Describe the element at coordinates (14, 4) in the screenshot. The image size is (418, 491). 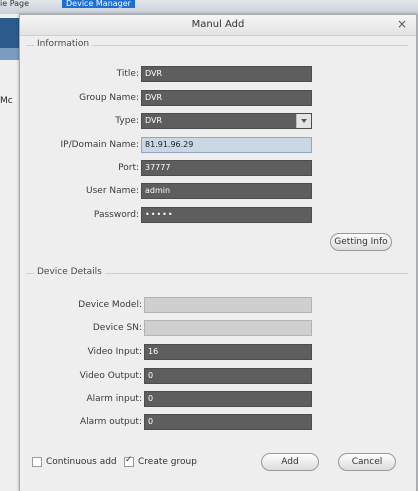
I see `app-tab-home: ie Page` at that location.